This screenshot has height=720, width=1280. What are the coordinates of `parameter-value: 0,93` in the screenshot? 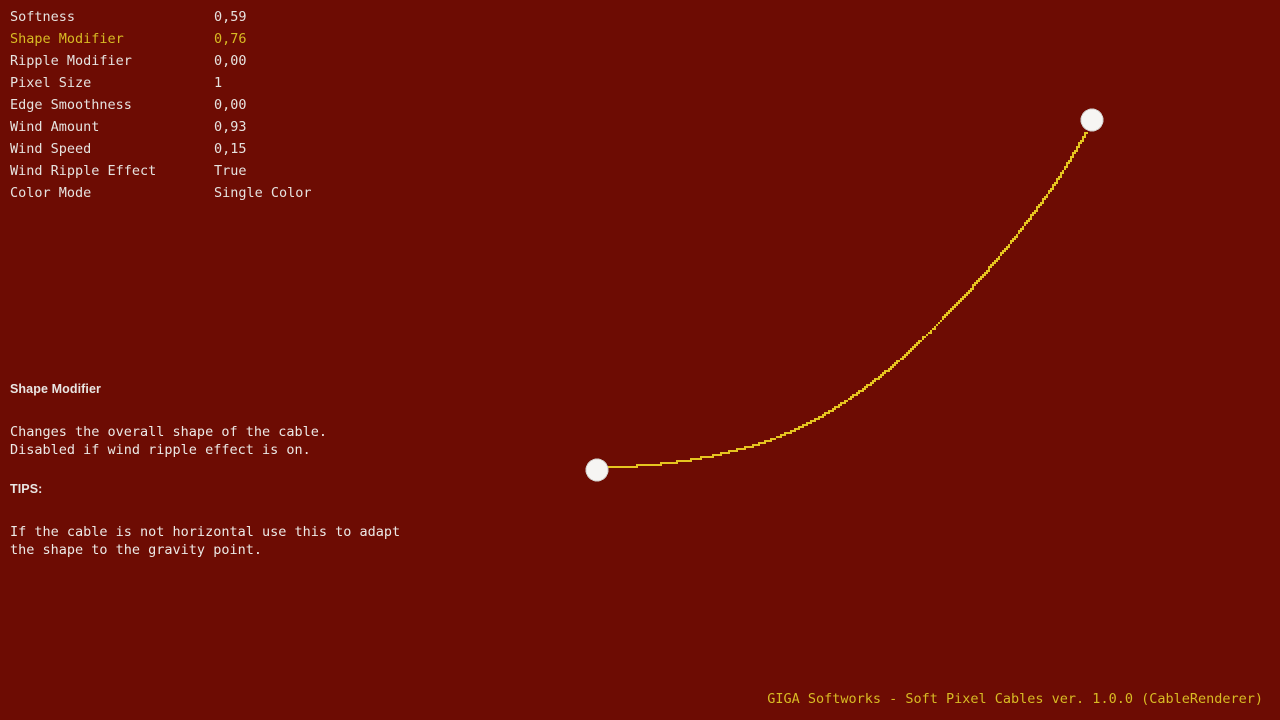 It's located at (230, 127).